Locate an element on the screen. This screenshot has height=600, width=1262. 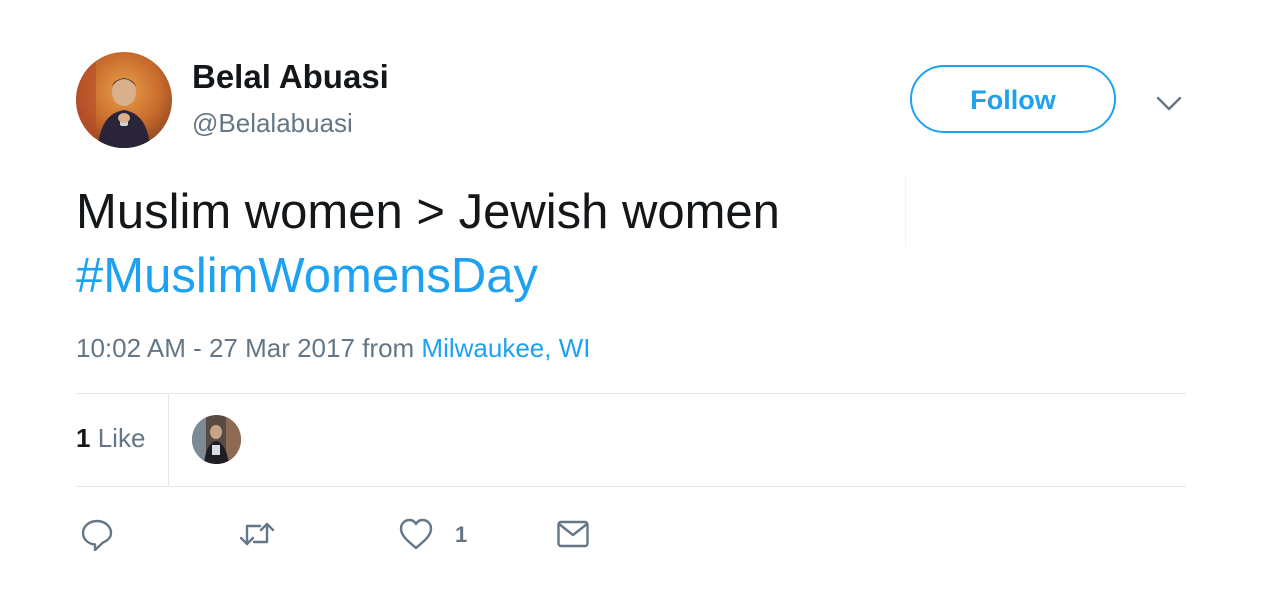
liker-avatar is located at coordinates (216, 439).